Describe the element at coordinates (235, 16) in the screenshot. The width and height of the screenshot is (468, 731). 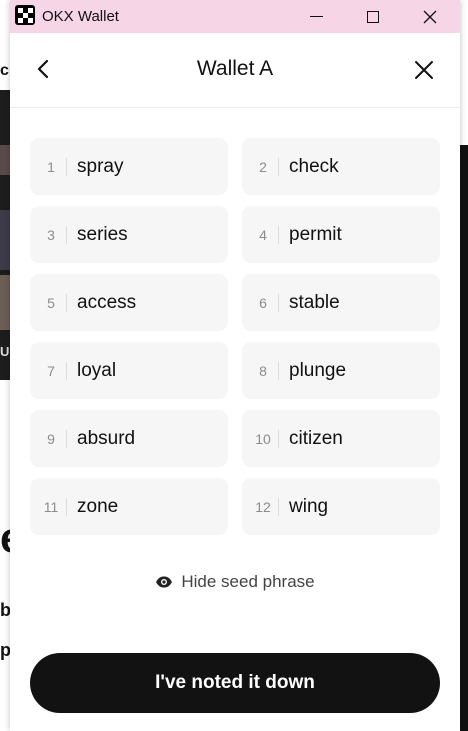
I see `window-titlebar: OKX Wallet` at that location.